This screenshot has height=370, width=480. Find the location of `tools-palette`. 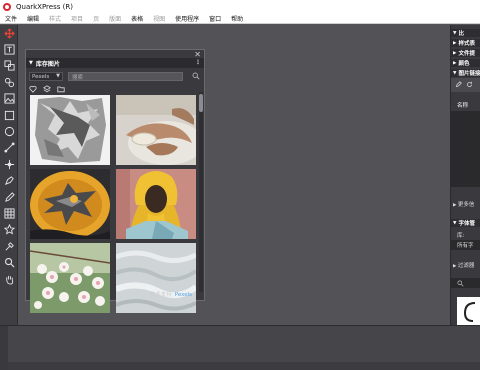

tools-palette is located at coordinates (9, 175).